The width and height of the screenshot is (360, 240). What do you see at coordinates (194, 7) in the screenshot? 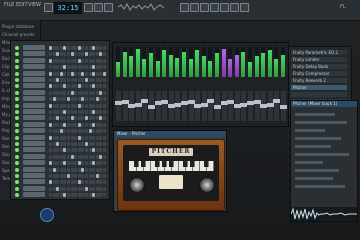
I see `piano-roll-icon` at bounding box center [194, 7].